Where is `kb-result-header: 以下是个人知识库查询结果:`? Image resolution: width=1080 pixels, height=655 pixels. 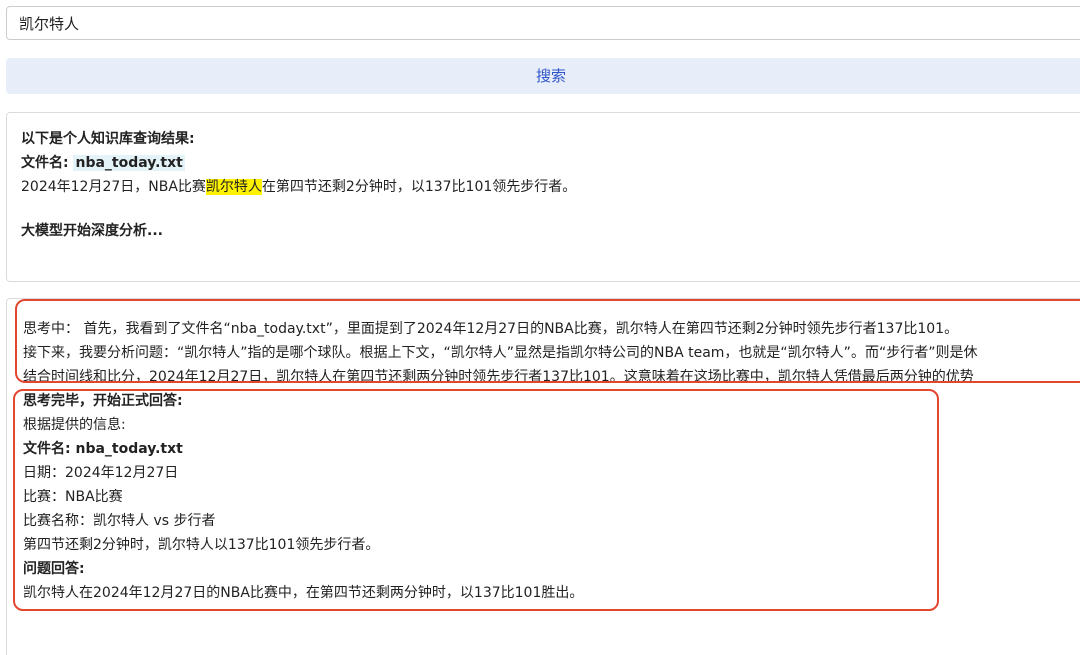 kb-result-header: 以下是个人知识库查询结果: is located at coordinates (108, 139).